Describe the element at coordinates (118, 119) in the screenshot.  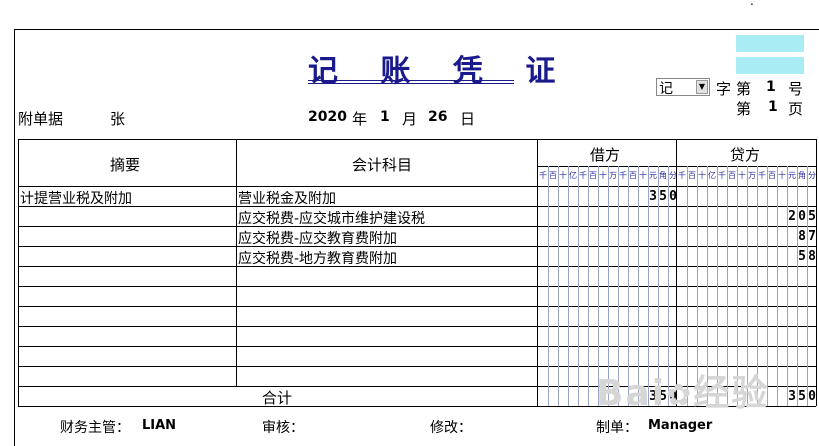
I see `attachment-unit: 张` at that location.